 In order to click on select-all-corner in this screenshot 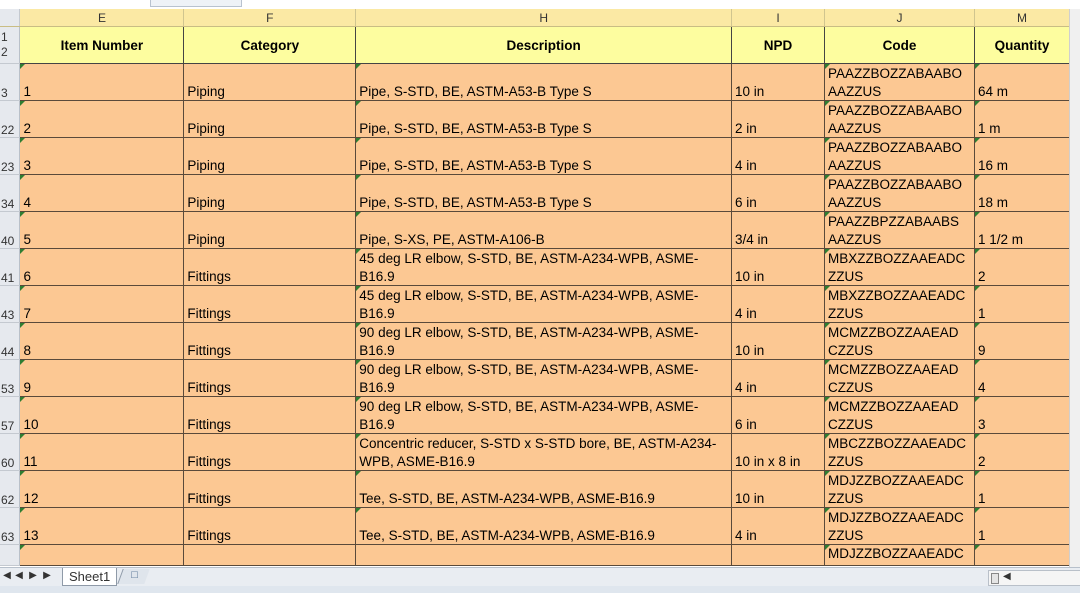, I will do `click(10, 18)`.